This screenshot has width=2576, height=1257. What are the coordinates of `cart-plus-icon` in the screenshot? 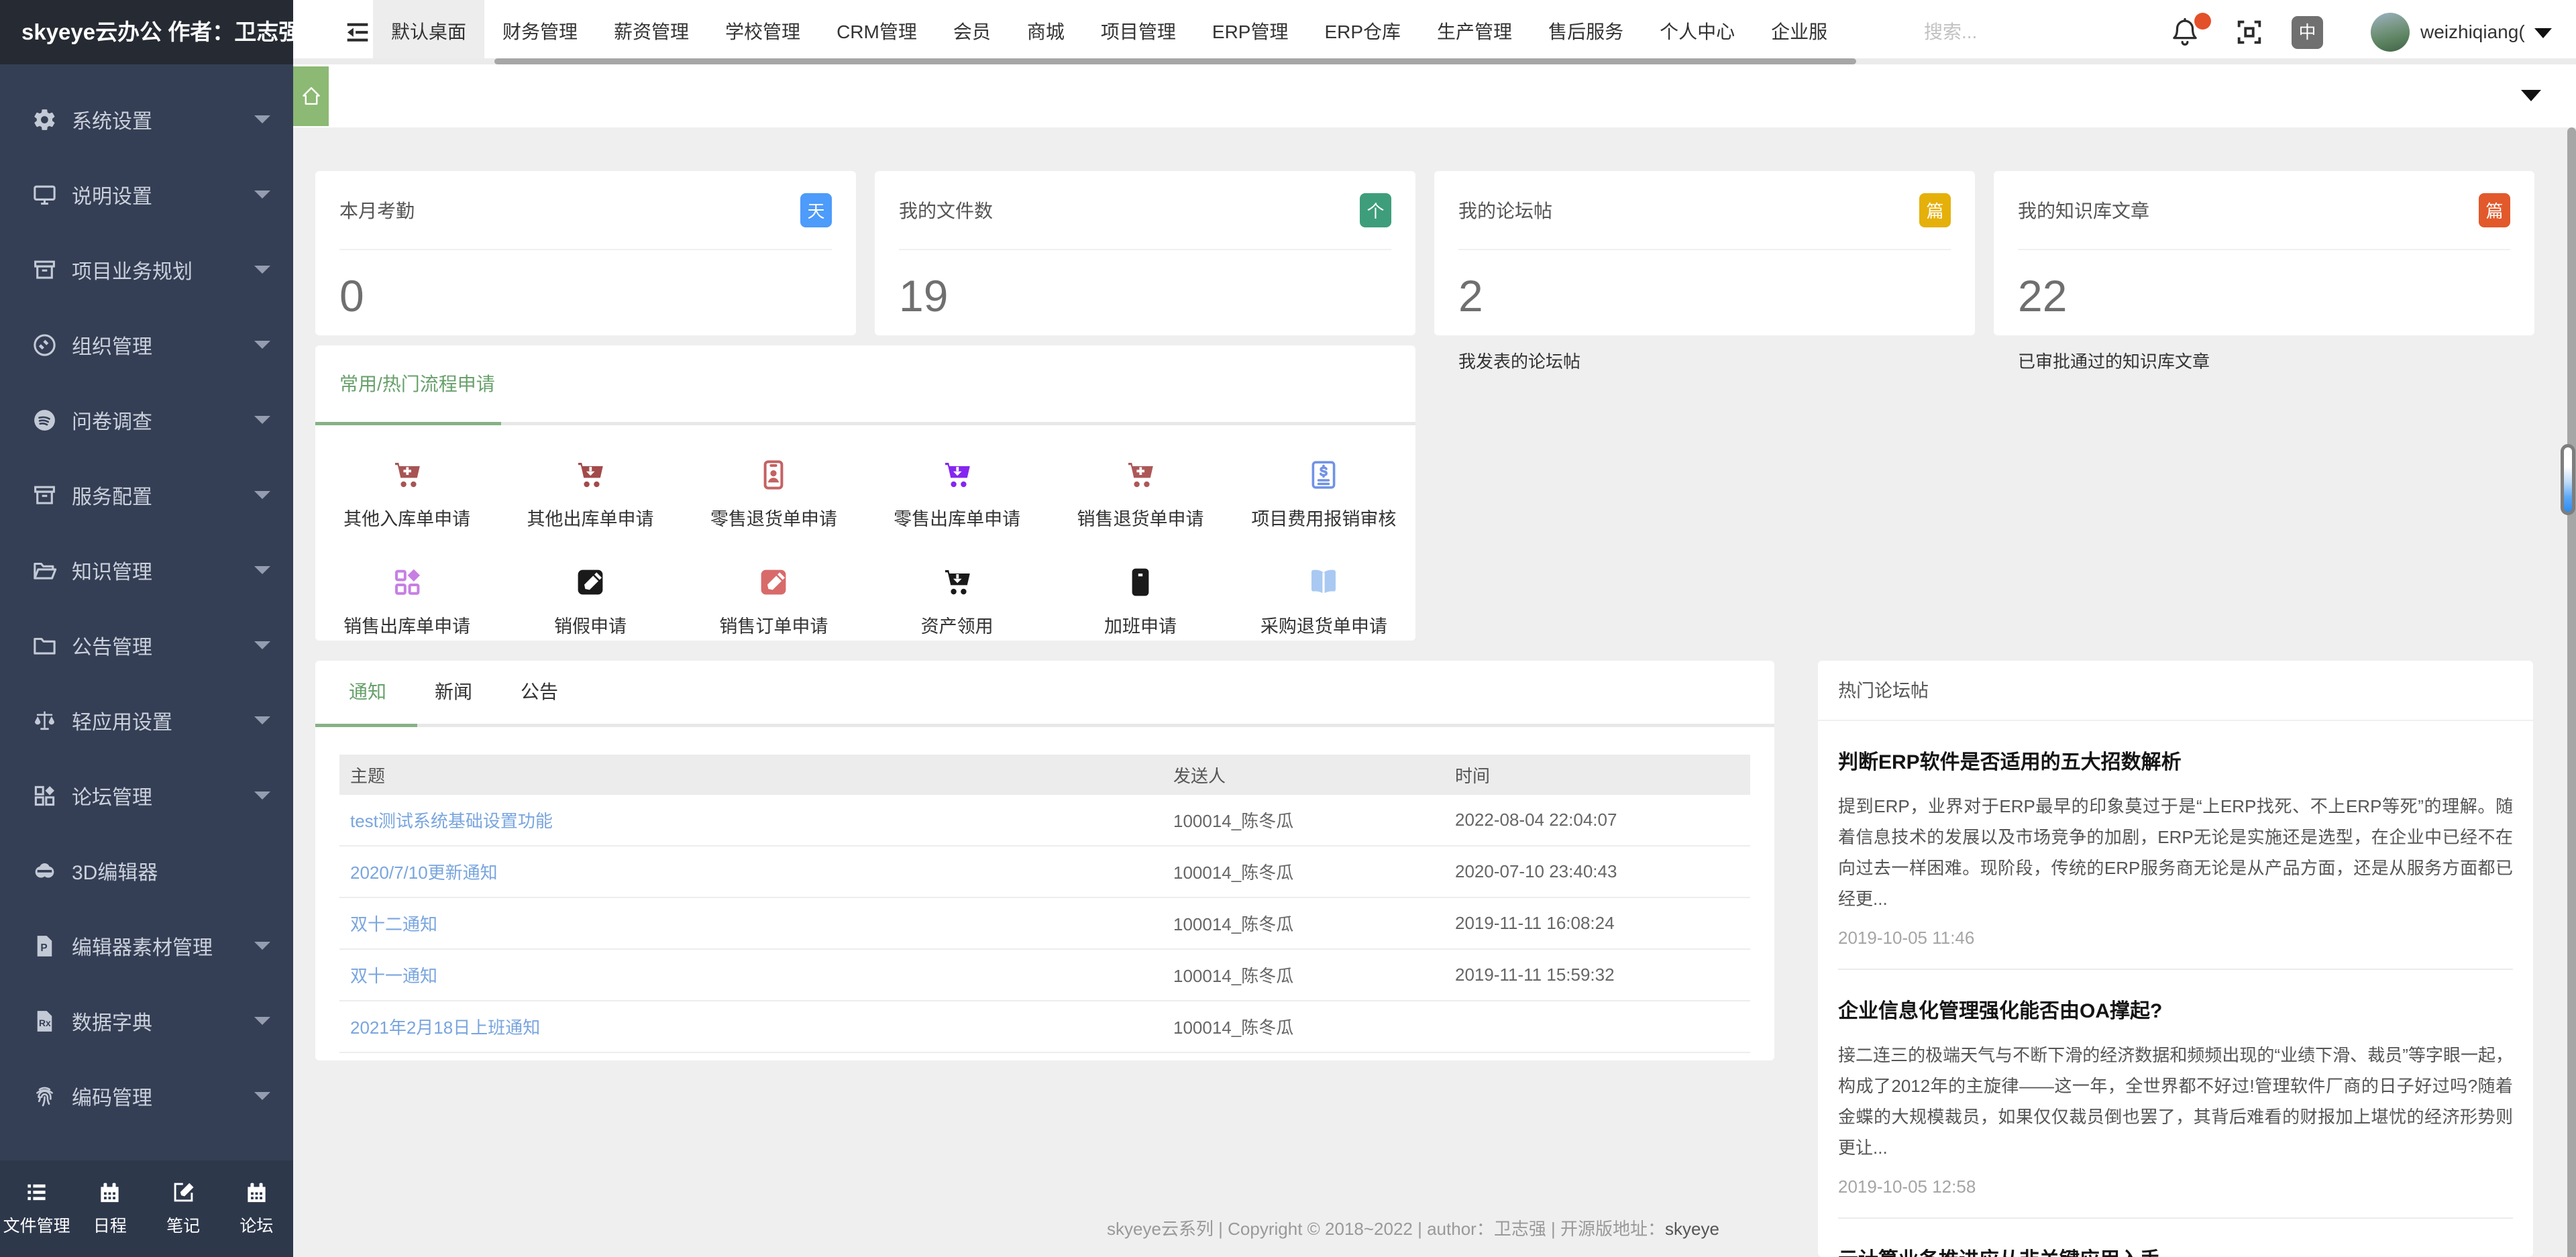 It's located at (407, 475).